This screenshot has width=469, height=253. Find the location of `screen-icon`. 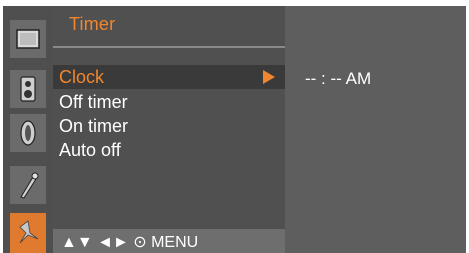

screen-icon is located at coordinates (28, 133).